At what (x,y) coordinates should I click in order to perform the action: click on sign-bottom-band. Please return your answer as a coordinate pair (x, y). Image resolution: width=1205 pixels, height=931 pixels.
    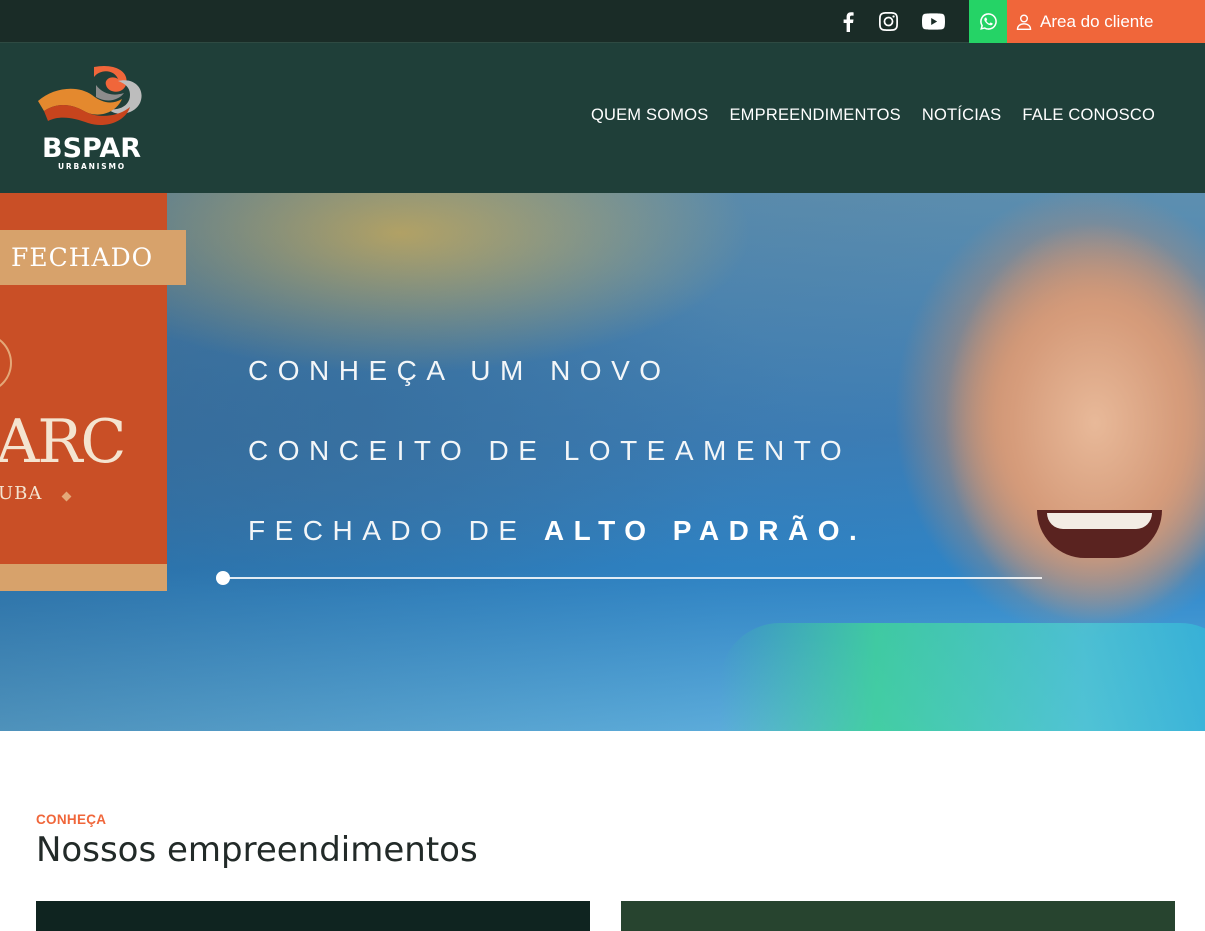
    Looking at the image, I should click on (83, 577).